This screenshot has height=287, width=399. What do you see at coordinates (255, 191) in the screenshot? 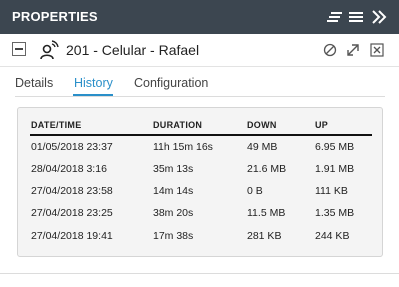
I see `cell-down: 0 B` at bounding box center [255, 191].